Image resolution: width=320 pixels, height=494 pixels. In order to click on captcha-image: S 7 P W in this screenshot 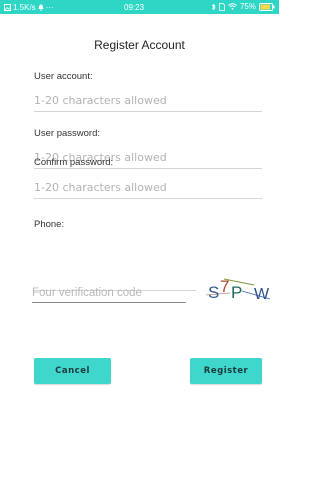, I will do `click(234, 288)`.